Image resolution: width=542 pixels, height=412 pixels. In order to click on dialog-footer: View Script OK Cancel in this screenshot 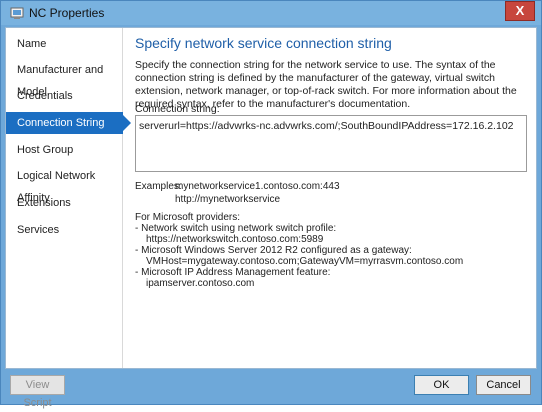, I will do `click(271, 389)`.